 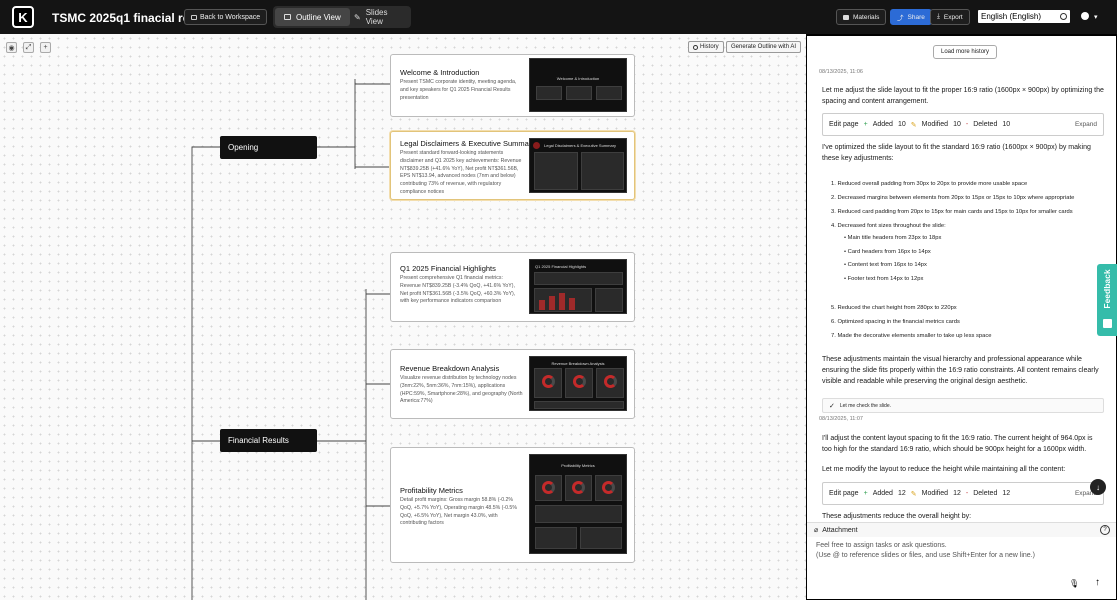 I want to click on view-switcher: Outline View ✎ Slides View, so click(x=342, y=17).